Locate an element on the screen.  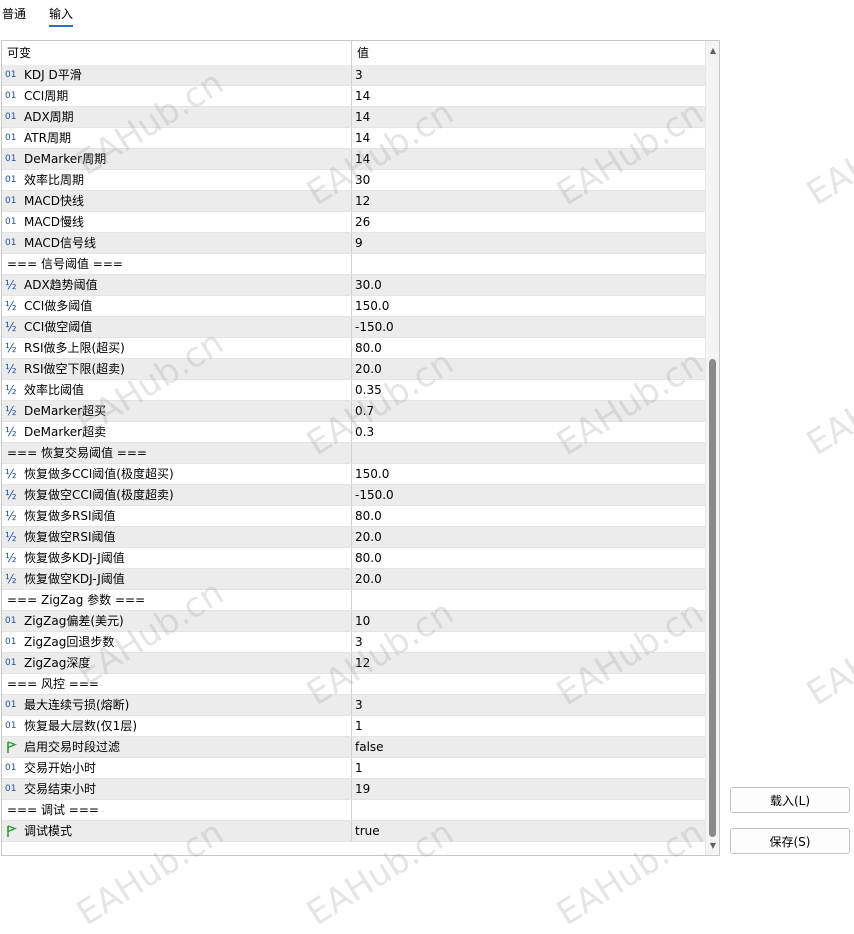
input-row: ½ CCI做空阈值 -150.0 is located at coordinates (353, 327).